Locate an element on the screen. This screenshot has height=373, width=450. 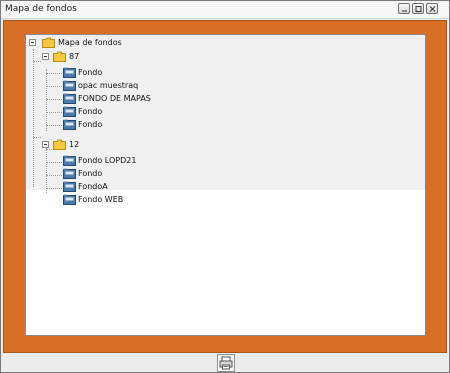
window-title: Mapa de fondos is located at coordinates (41, 9).